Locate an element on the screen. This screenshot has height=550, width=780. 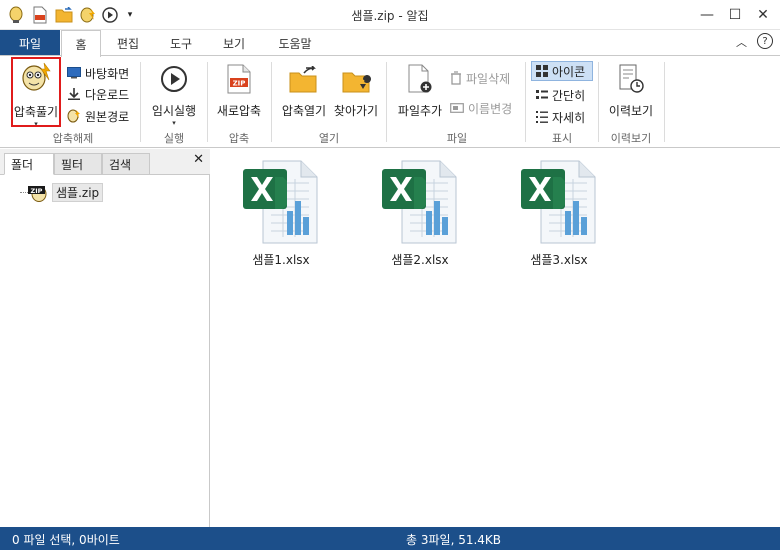
run-icon is located at coordinates (110, 15).